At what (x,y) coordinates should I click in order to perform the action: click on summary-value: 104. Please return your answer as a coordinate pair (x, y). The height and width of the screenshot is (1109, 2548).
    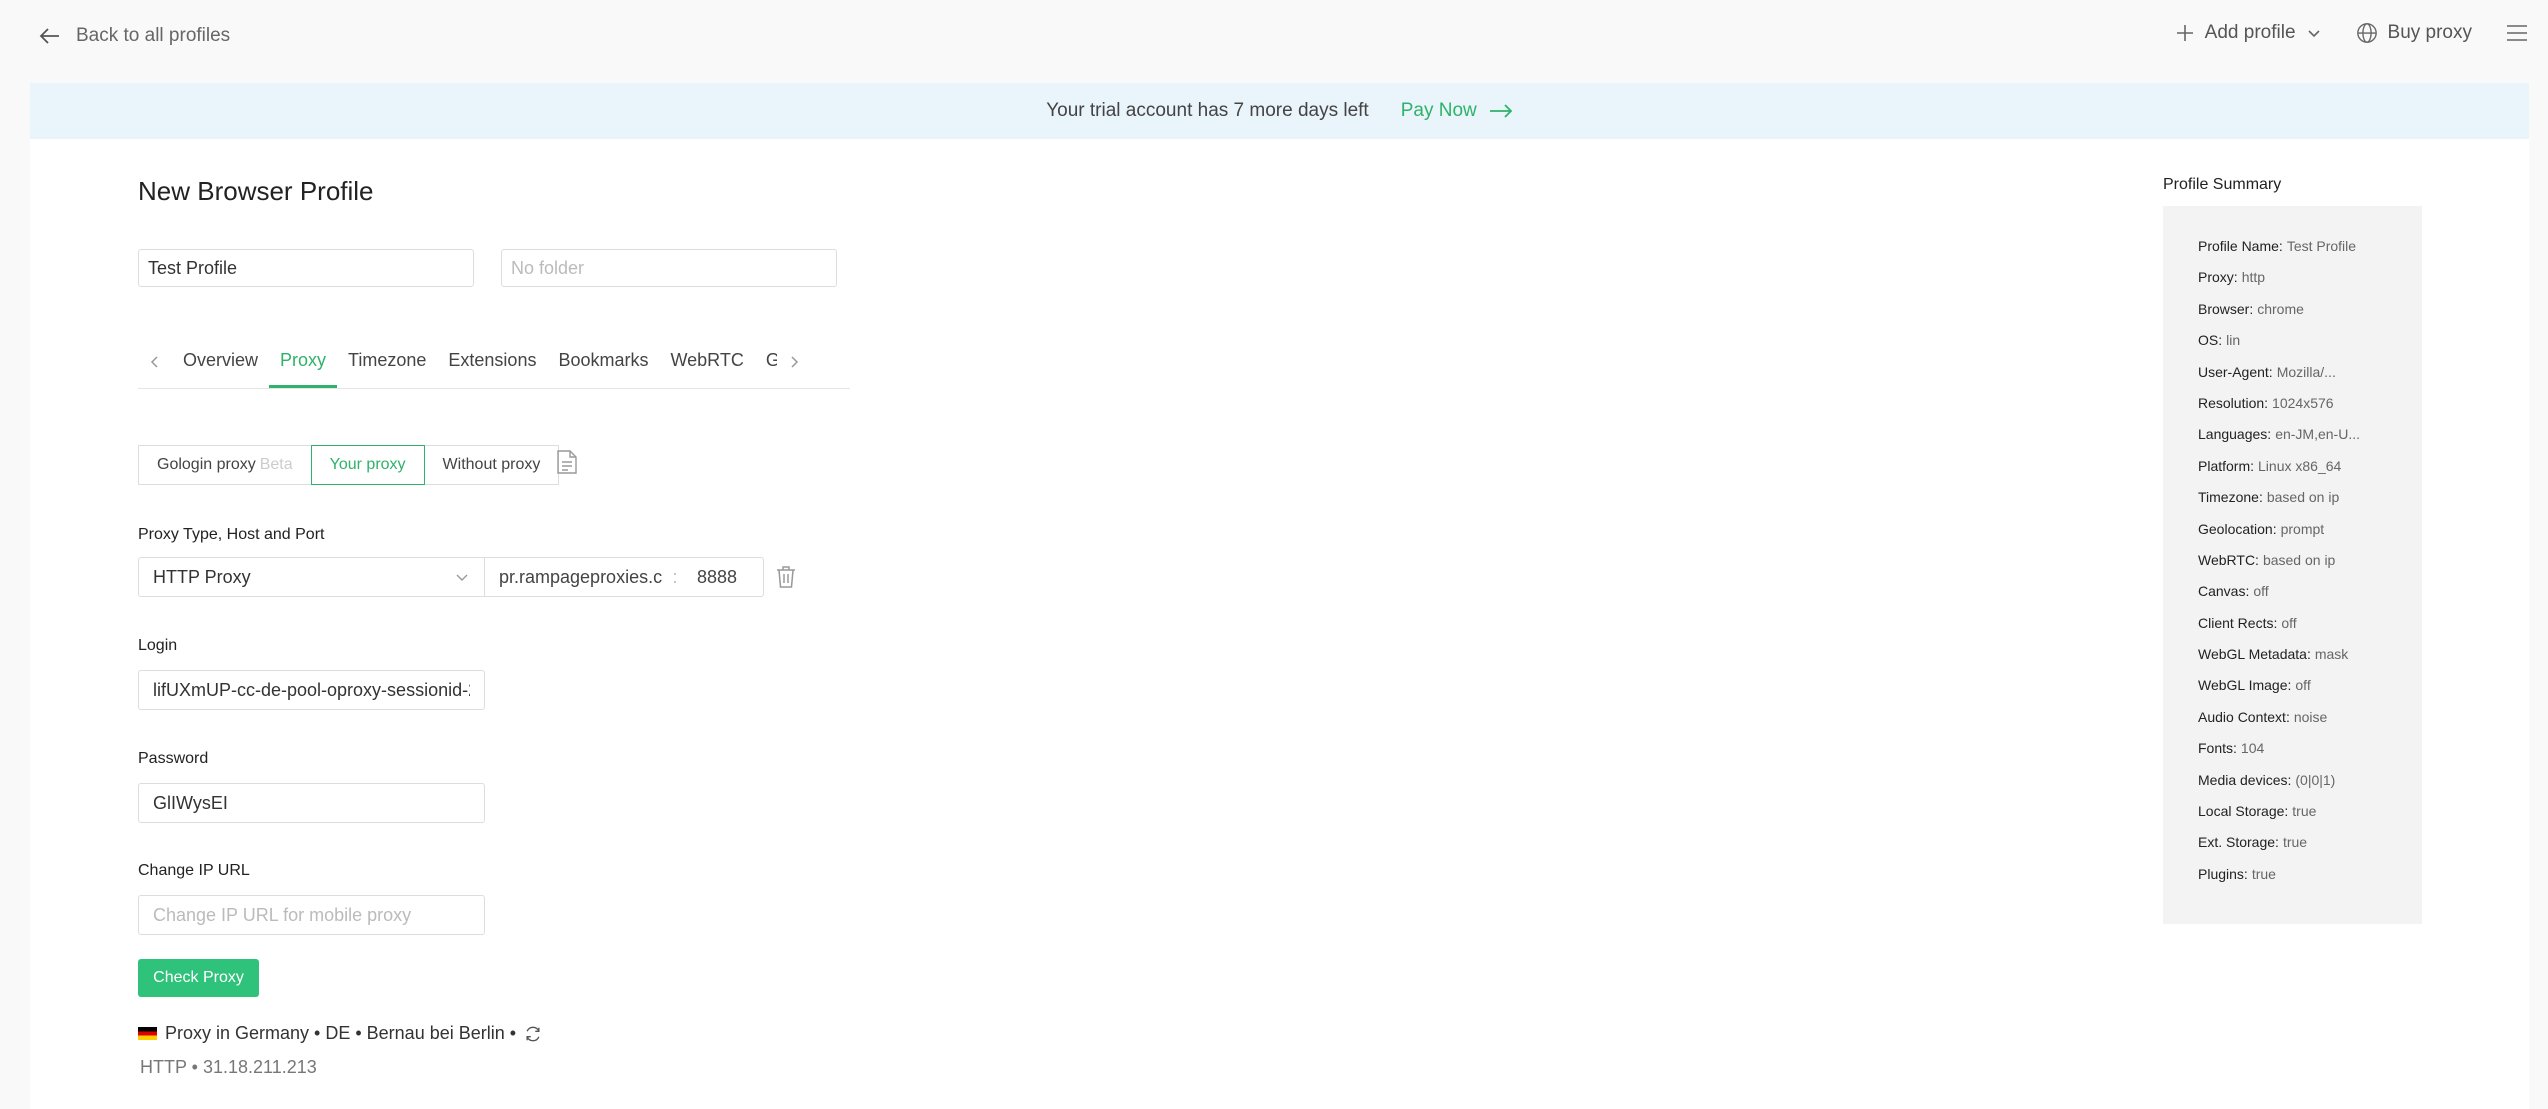
    Looking at the image, I should click on (2252, 748).